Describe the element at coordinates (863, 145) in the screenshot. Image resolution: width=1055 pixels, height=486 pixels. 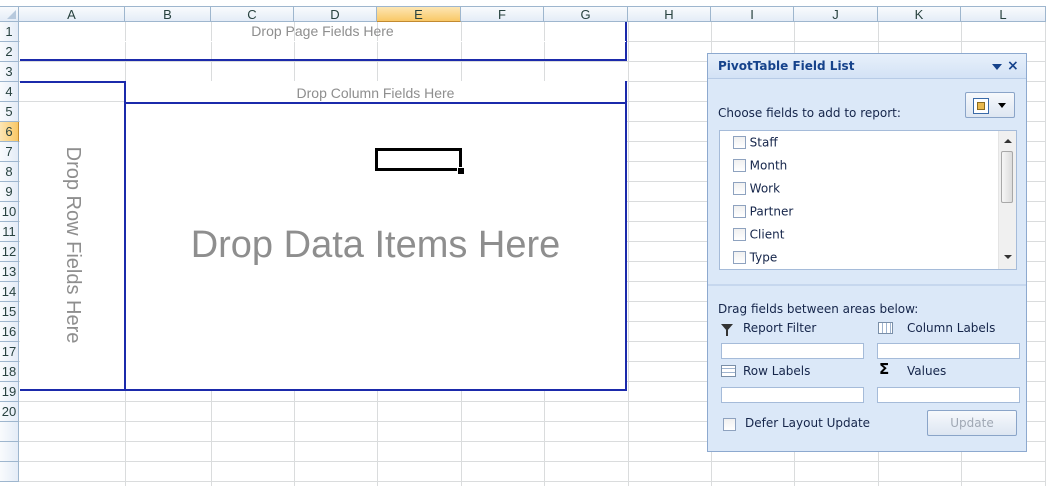
I see `field-item: Staff` at that location.